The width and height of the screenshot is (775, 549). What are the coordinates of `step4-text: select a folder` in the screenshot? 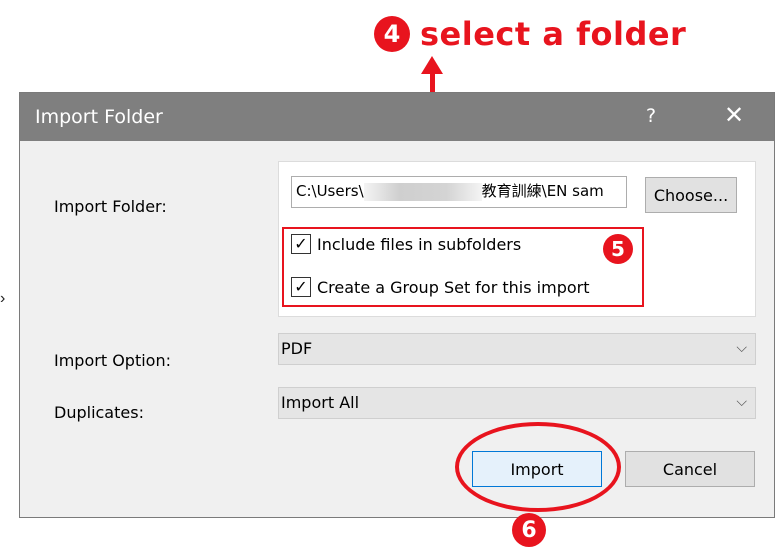 It's located at (553, 34).